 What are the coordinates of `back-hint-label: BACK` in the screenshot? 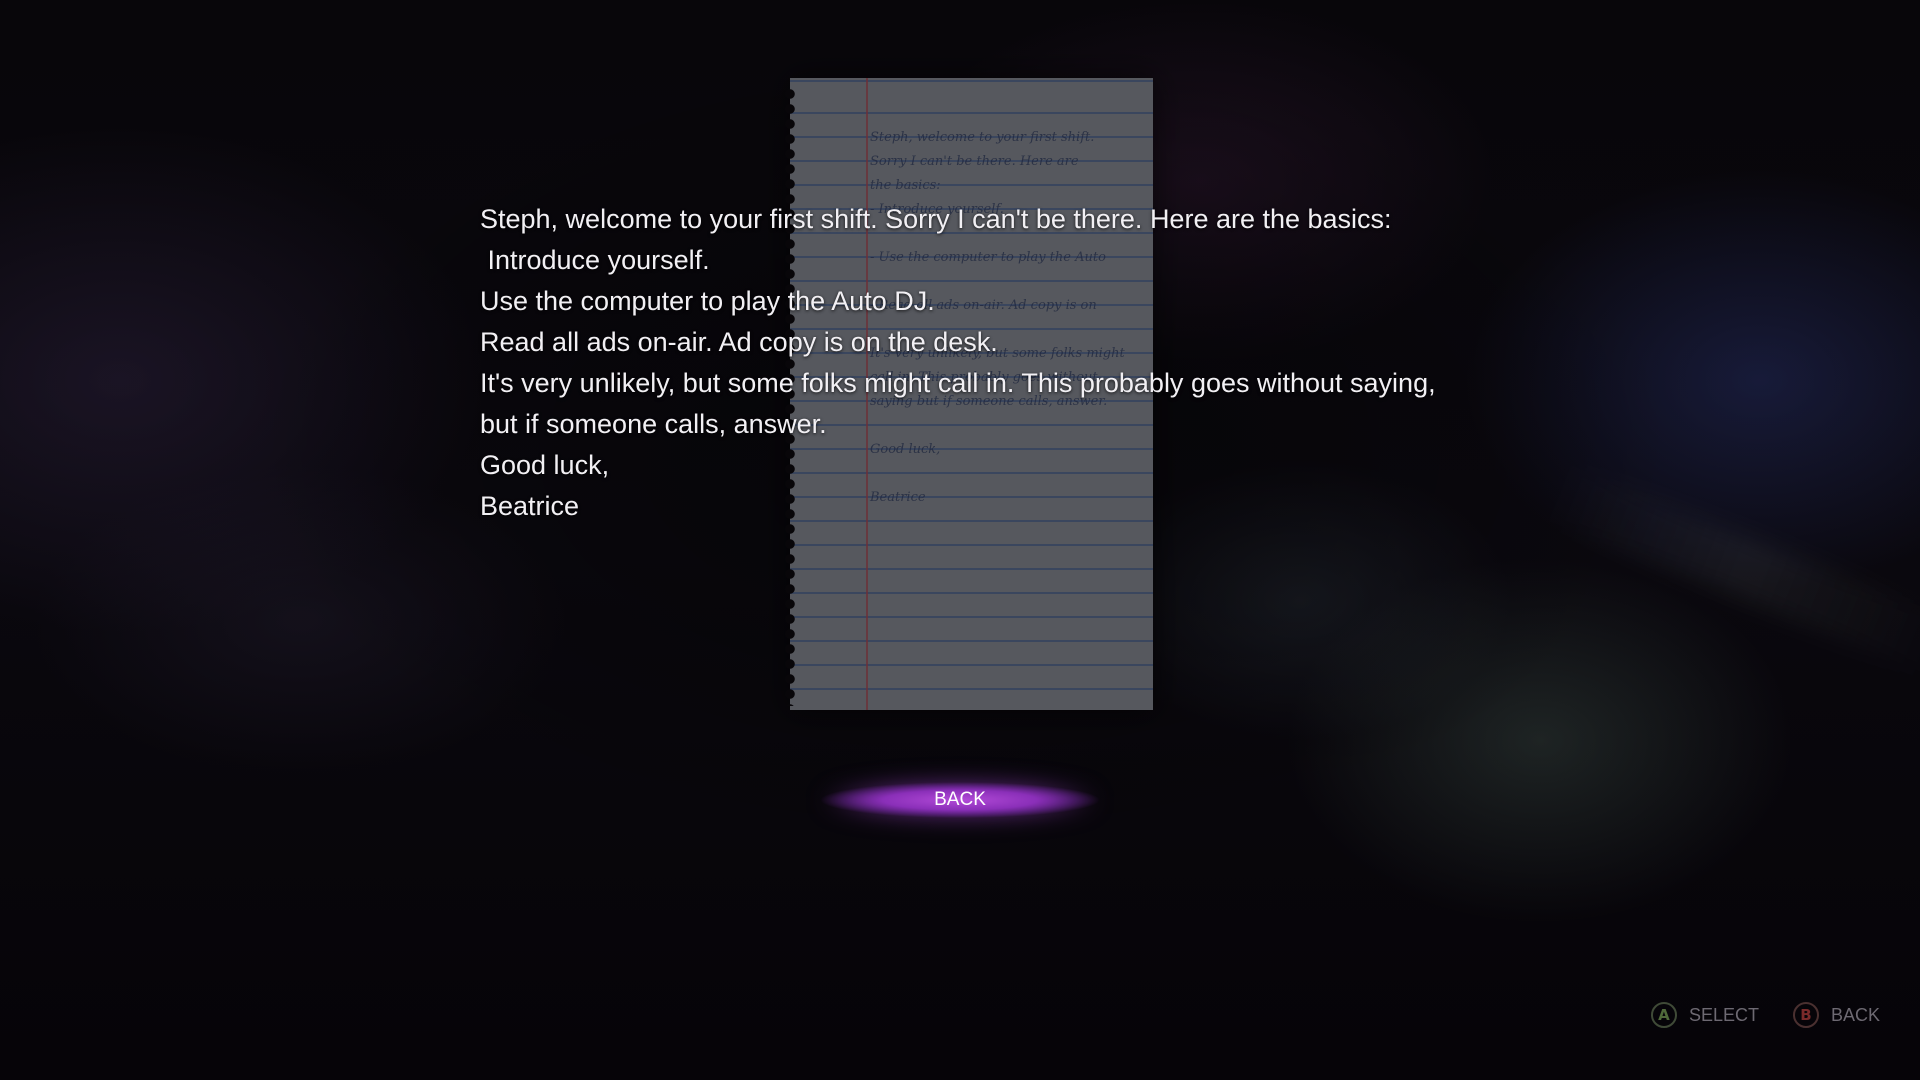 It's located at (1855, 1014).